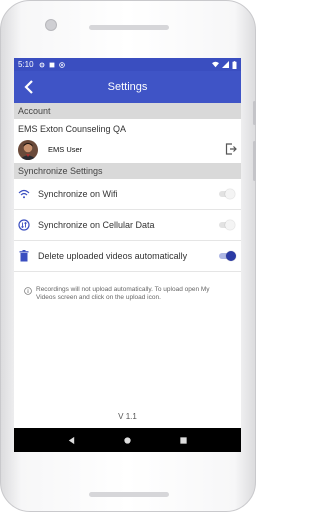 This screenshot has width=320, height=512. Describe the element at coordinates (127, 64) in the screenshot. I see `status-bar: 5:10` at that location.